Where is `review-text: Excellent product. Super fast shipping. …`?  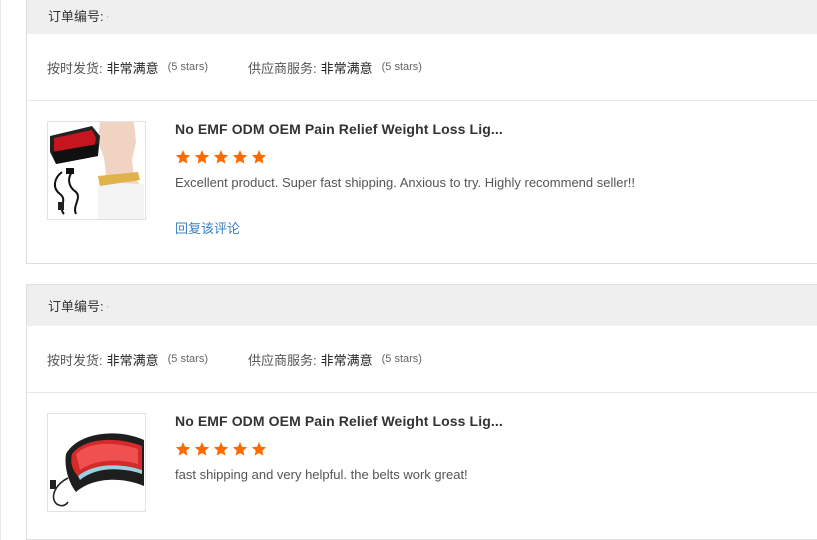 review-text: Excellent product. Super fast shipping. … is located at coordinates (405, 182).